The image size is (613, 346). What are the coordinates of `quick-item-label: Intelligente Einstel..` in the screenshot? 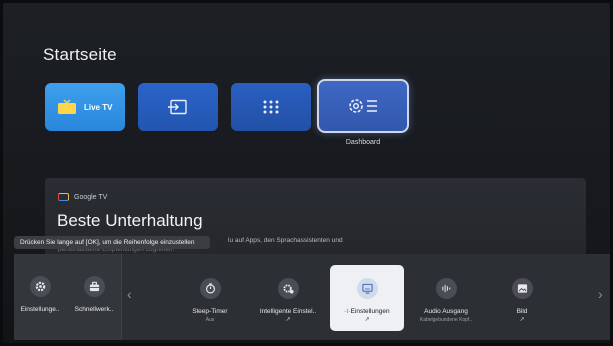 It's located at (288, 311).